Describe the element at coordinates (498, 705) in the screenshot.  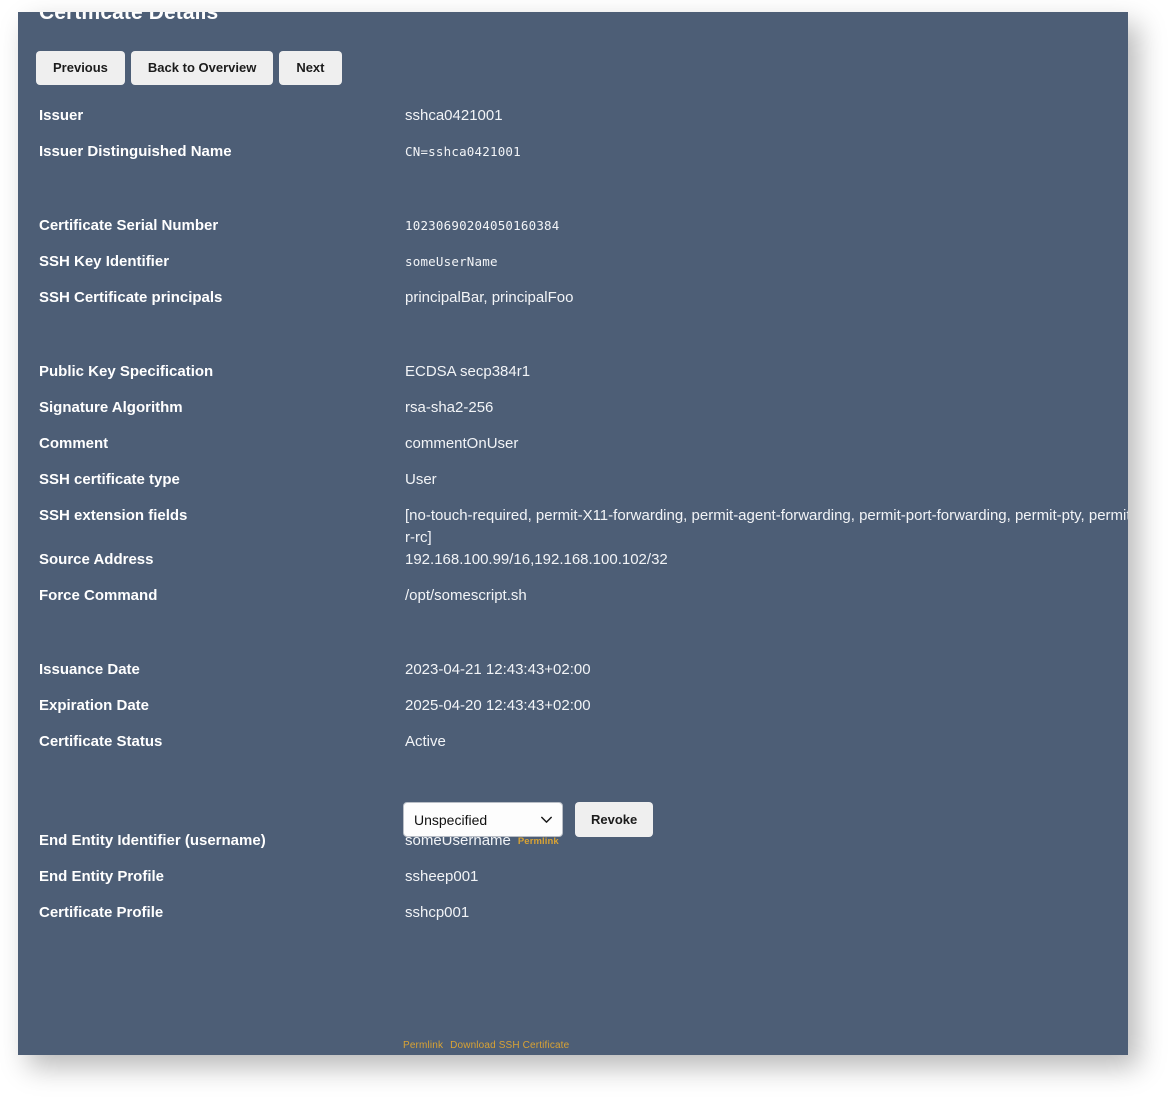
I see `detail-value: 2025-04-20 12:43:43+02:00` at that location.